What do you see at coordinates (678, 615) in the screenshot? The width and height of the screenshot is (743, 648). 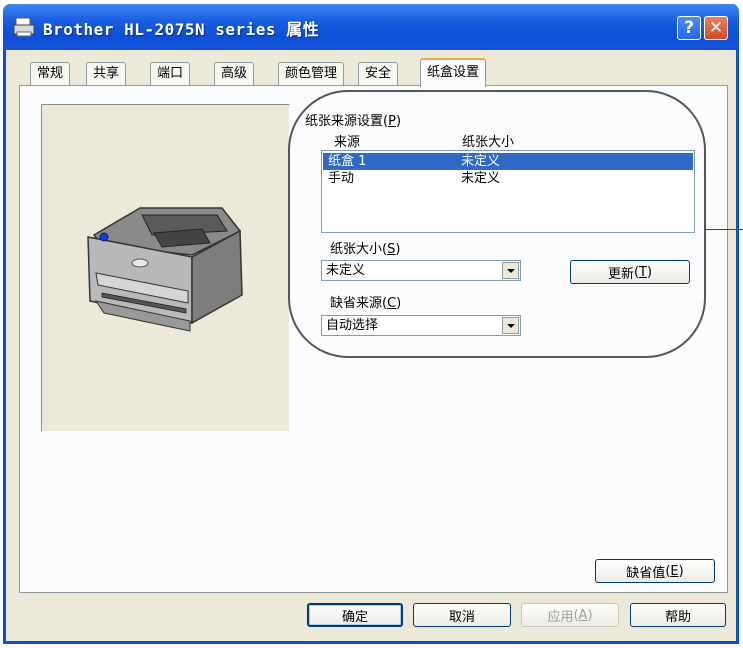 I see `help-button: 帮助` at bounding box center [678, 615].